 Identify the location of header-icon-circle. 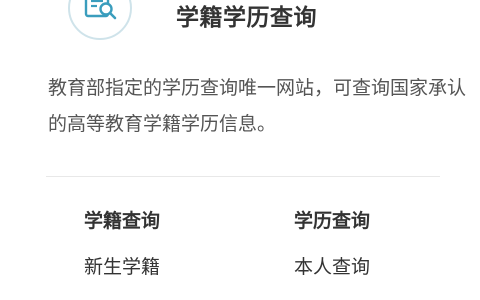
(100, 20).